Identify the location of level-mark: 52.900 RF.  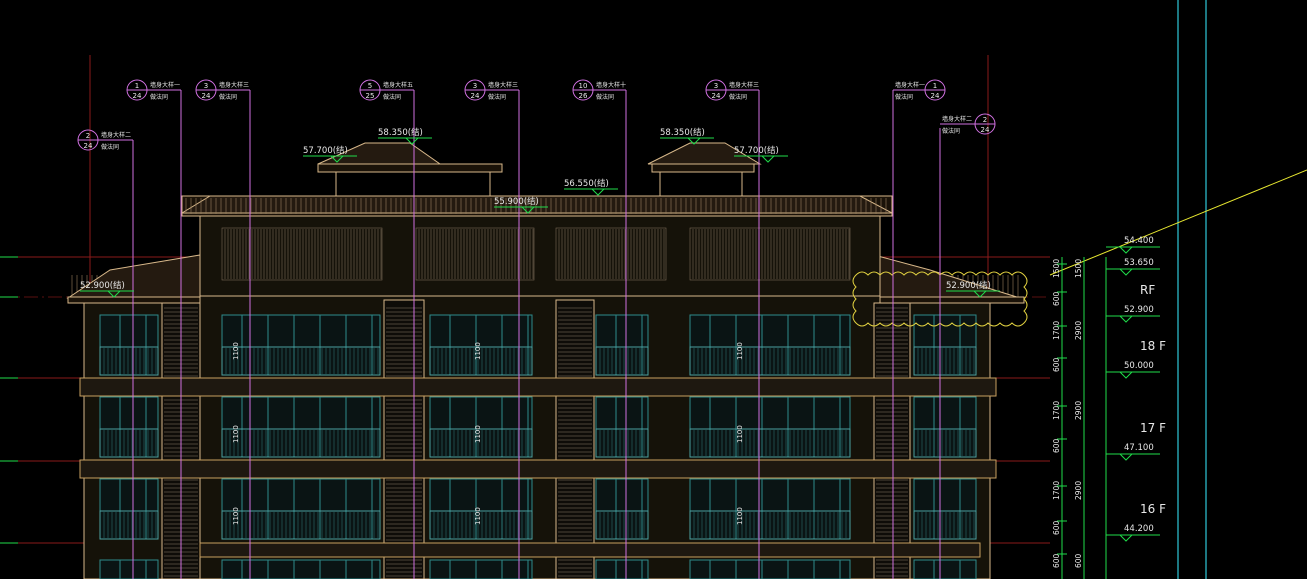
(1133, 303).